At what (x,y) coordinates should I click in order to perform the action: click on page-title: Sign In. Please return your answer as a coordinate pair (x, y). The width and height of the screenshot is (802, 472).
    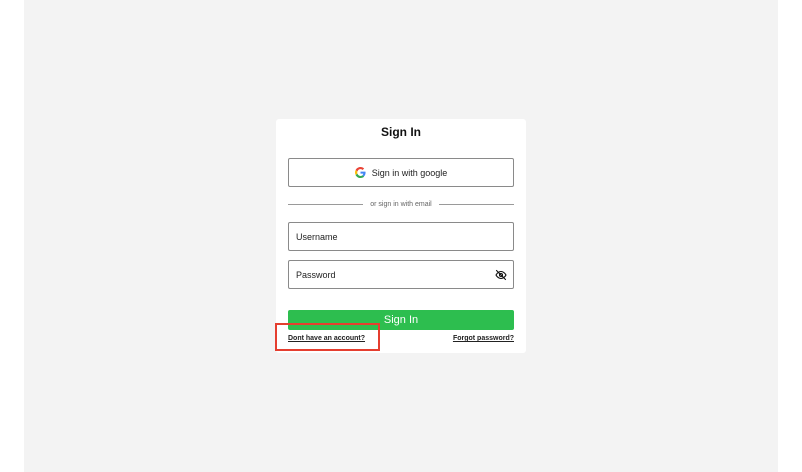
    Looking at the image, I should click on (401, 132).